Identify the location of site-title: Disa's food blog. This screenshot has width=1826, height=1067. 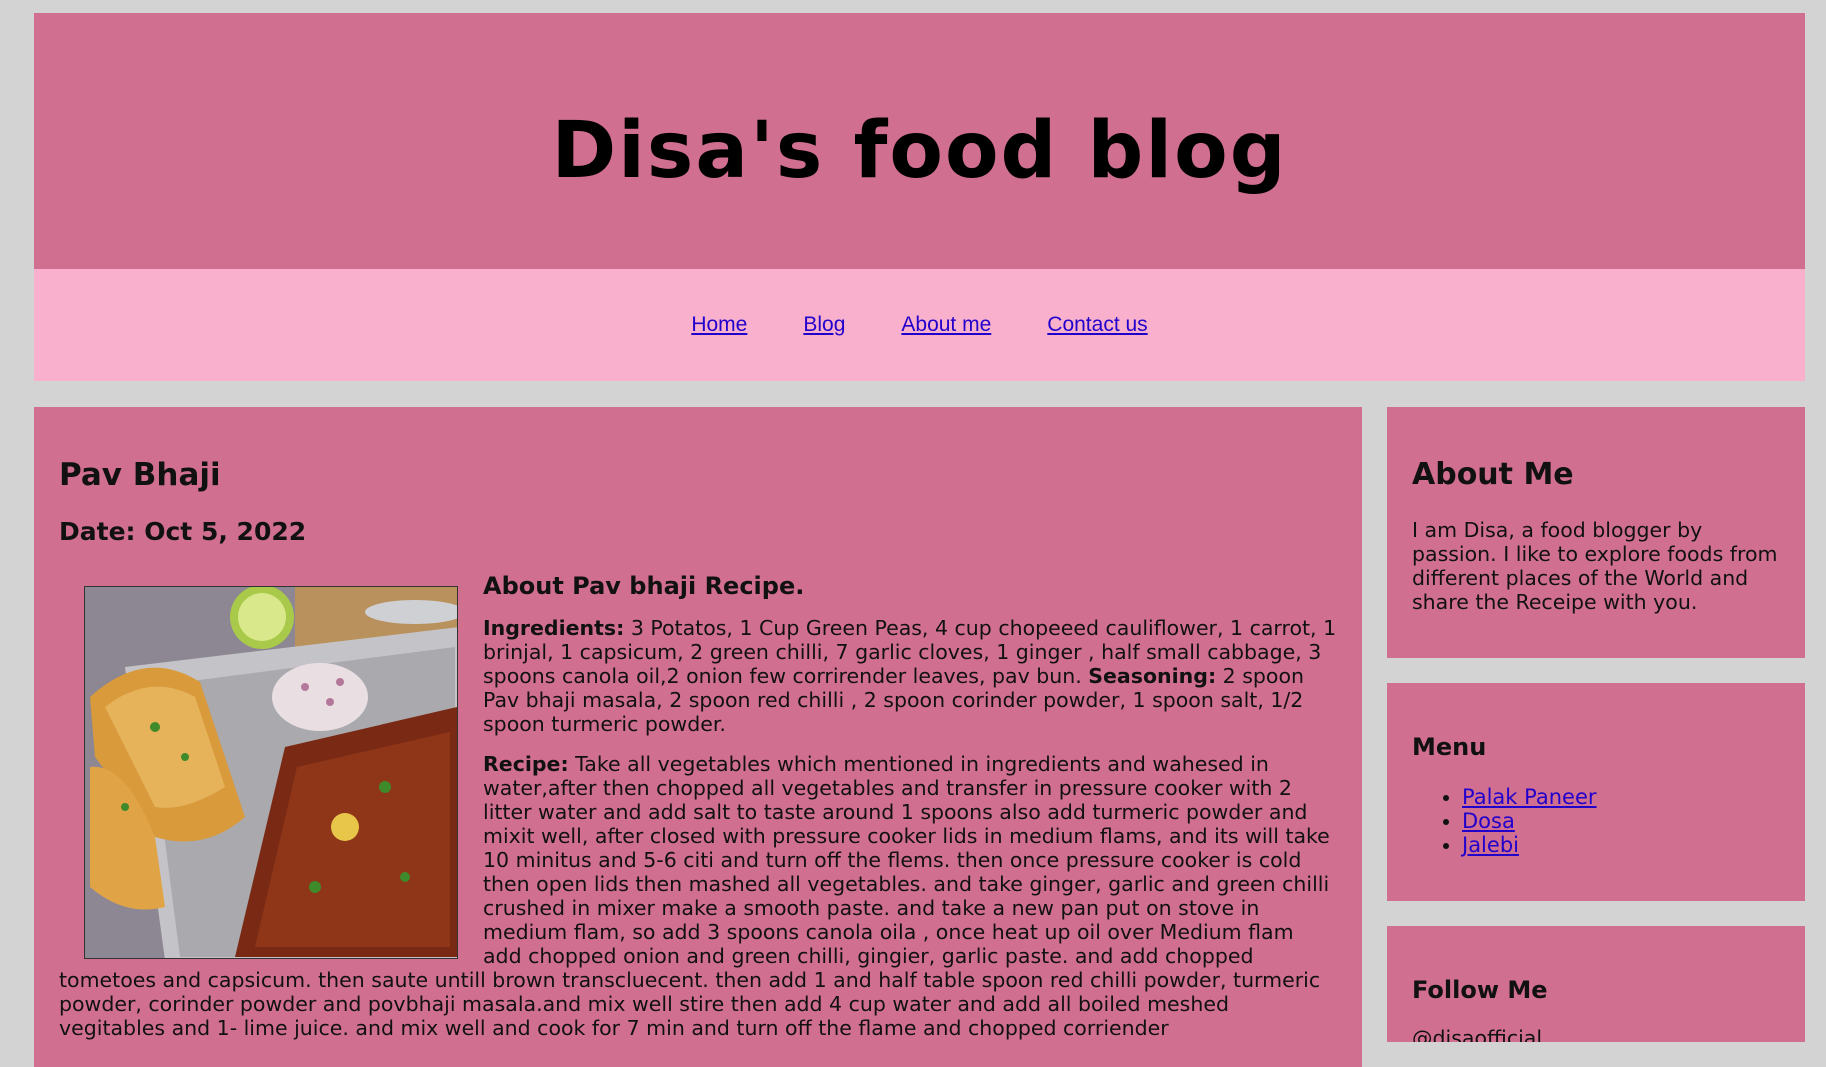
(919, 151).